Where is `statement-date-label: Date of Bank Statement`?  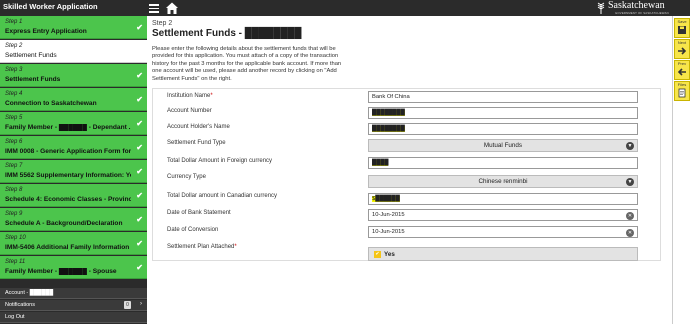 statement-date-label: Date of Bank Statement is located at coordinates (199, 213).